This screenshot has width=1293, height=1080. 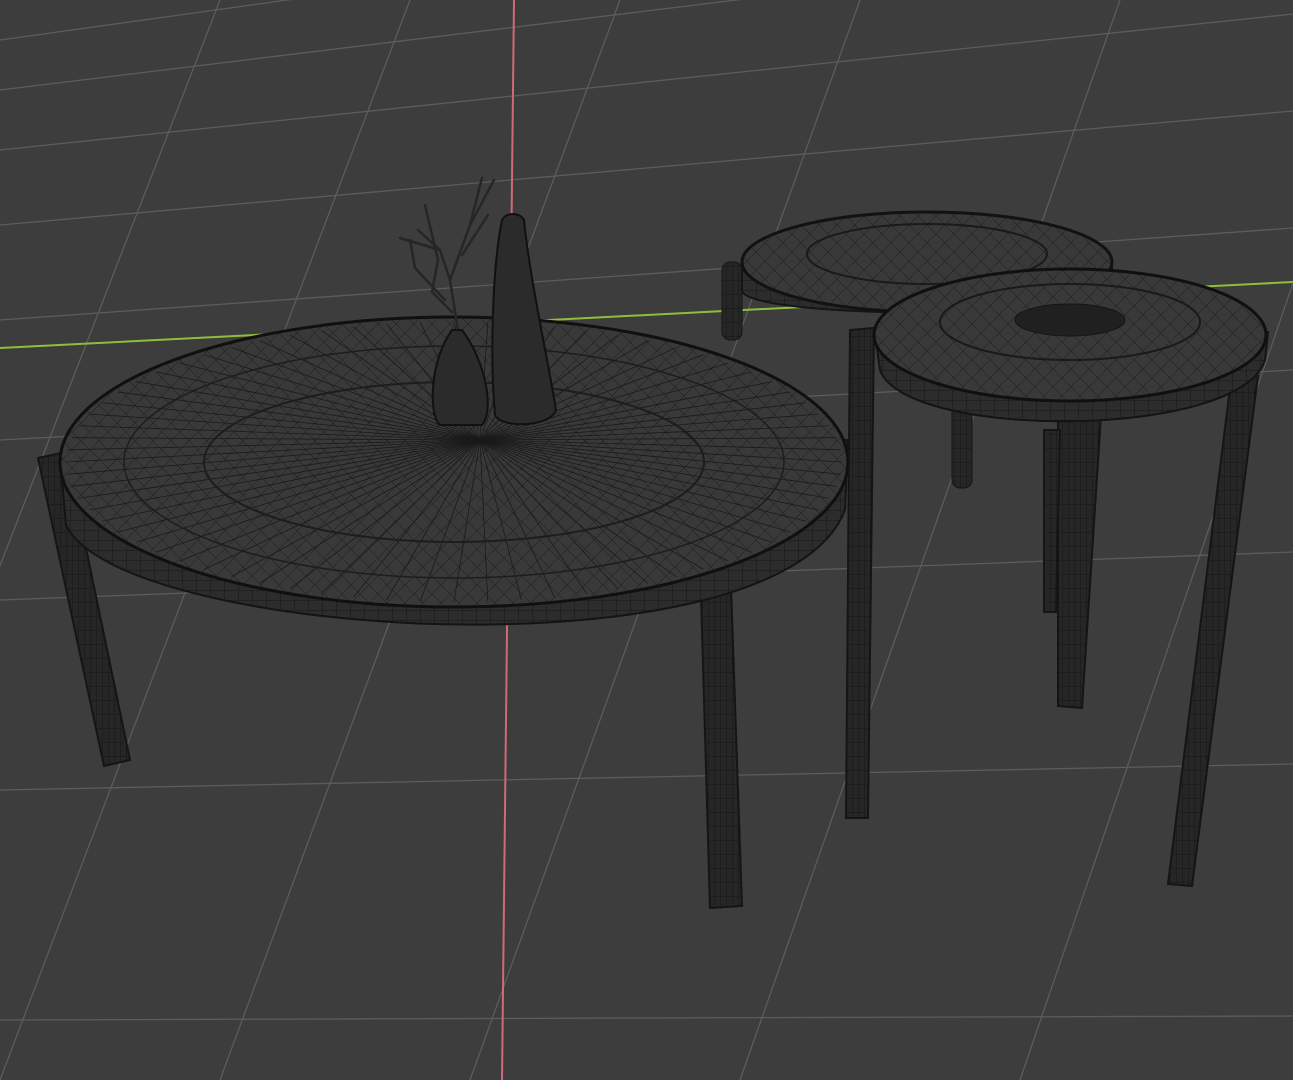 I want to click on tall-vase, so click(x=524, y=319).